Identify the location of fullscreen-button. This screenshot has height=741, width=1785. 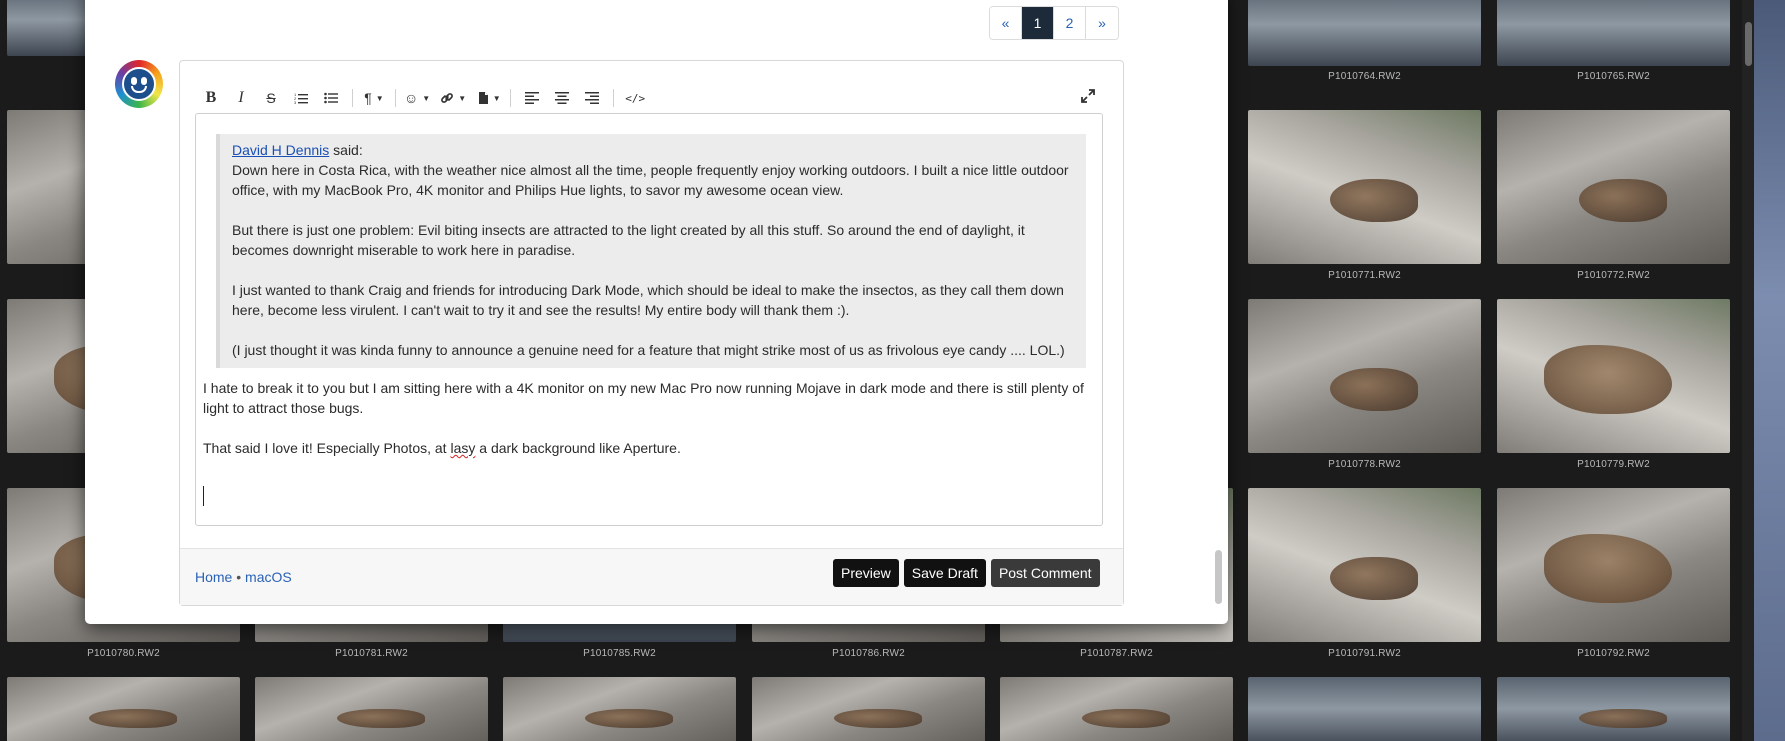
(1088, 96).